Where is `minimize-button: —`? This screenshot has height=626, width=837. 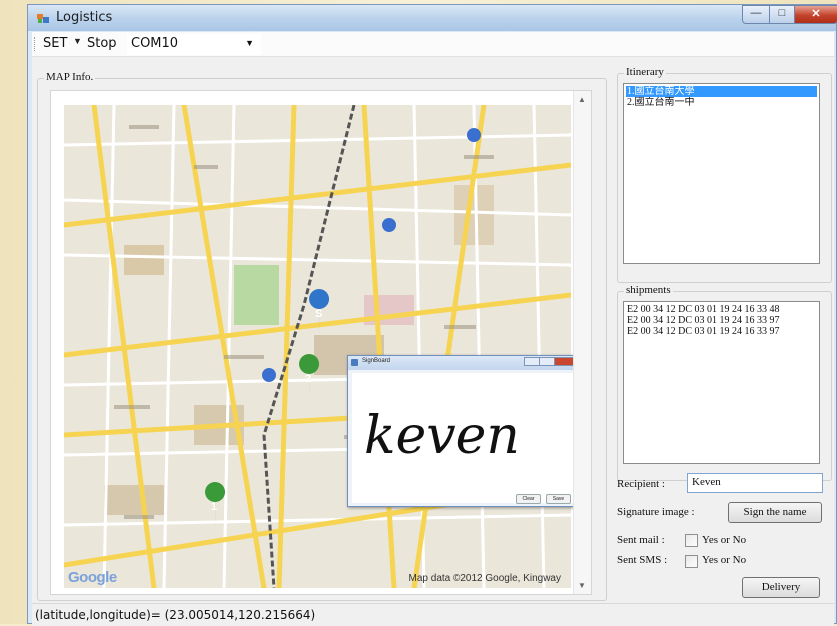 minimize-button: — is located at coordinates (756, 14).